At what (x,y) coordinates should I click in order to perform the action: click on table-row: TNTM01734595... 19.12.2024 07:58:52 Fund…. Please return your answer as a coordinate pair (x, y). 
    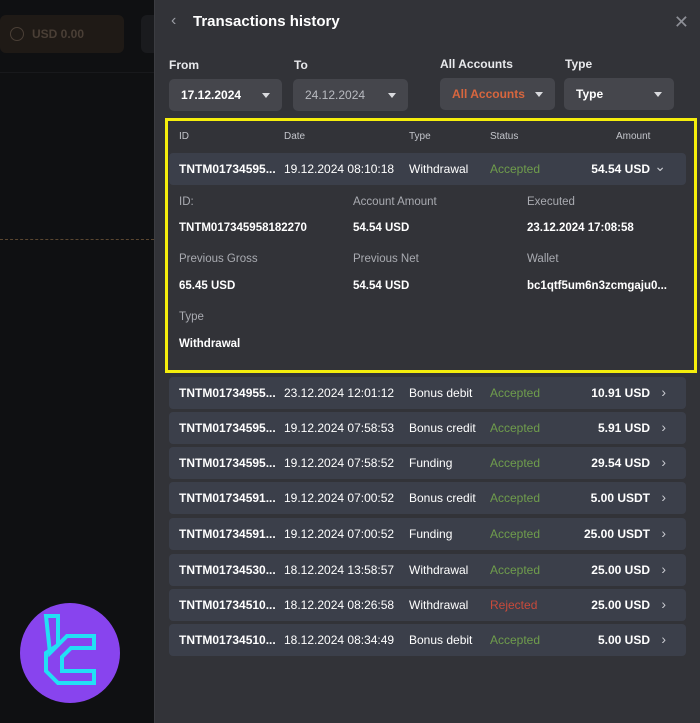
    Looking at the image, I should click on (427, 463).